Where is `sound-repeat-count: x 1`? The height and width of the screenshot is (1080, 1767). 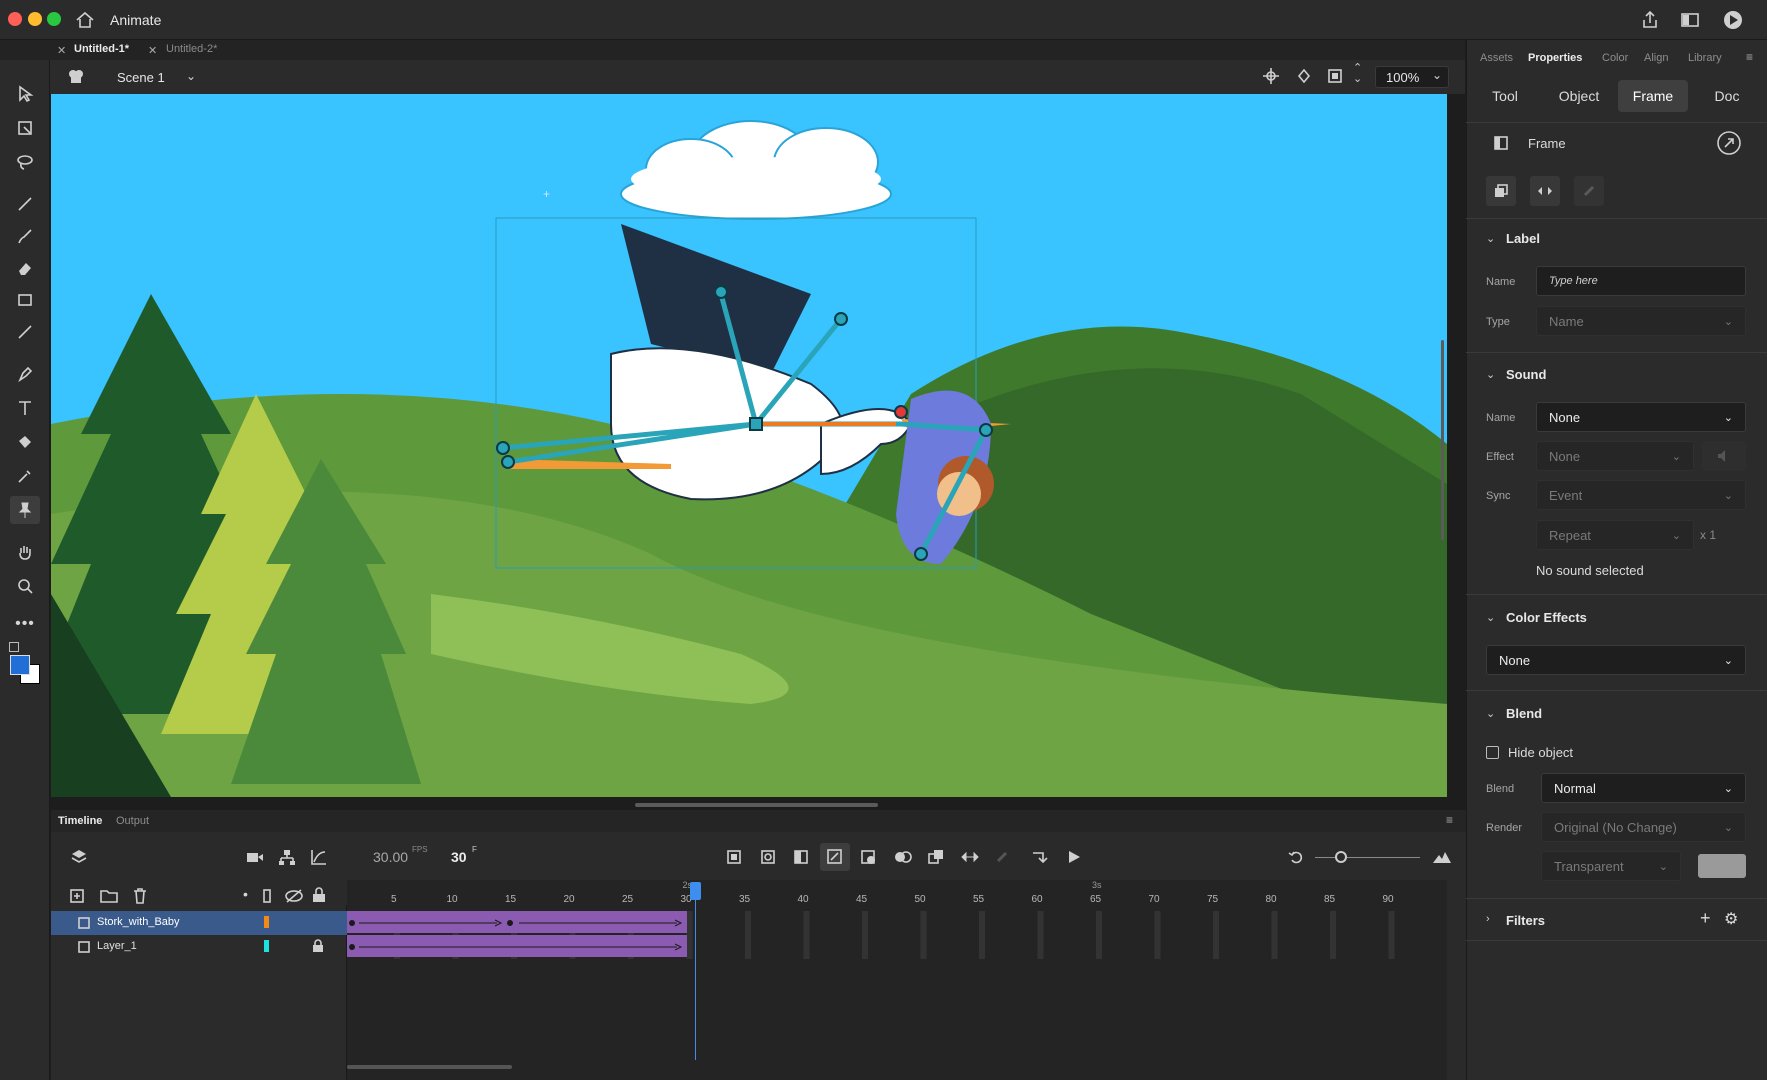 sound-repeat-count: x 1 is located at coordinates (1708, 535).